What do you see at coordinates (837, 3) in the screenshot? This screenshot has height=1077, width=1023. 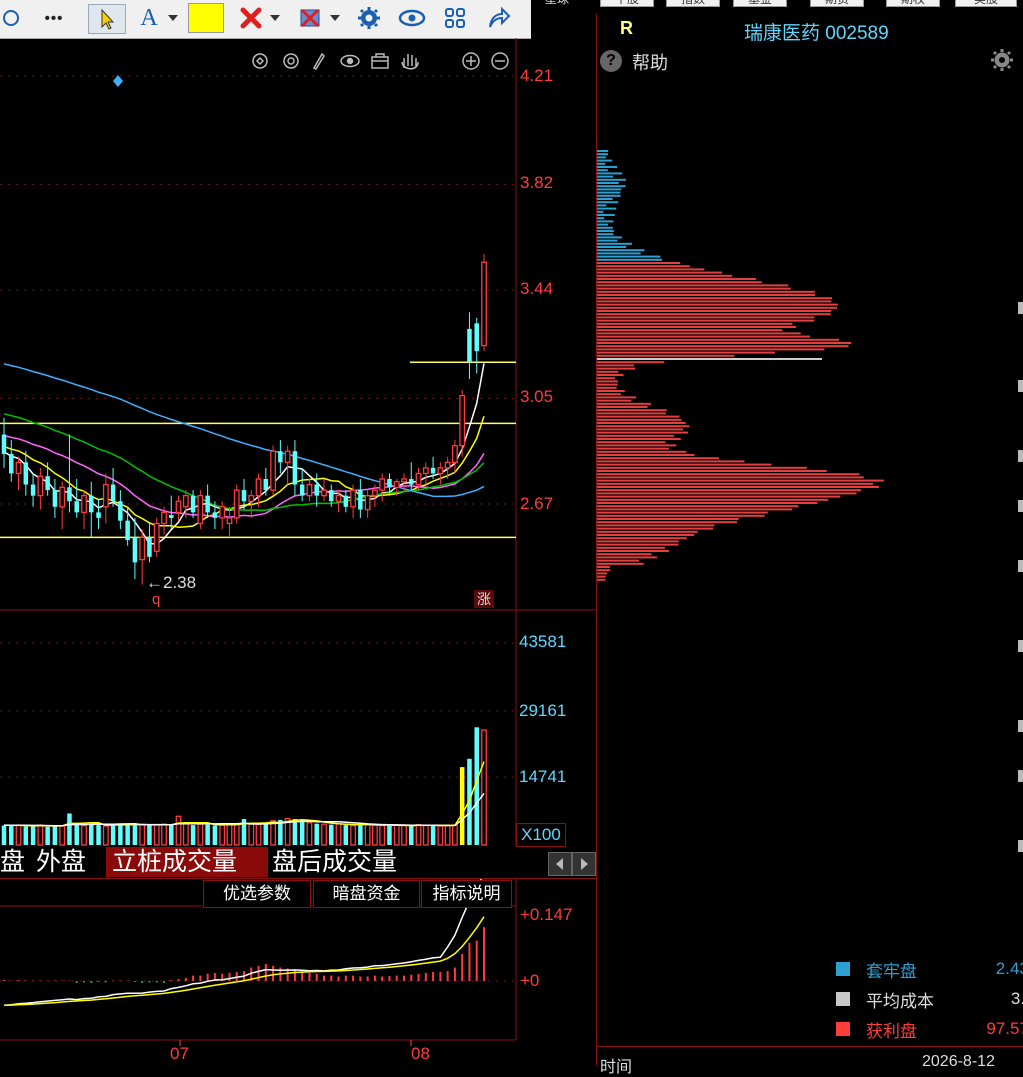 I see `tab-futures: 期货` at bounding box center [837, 3].